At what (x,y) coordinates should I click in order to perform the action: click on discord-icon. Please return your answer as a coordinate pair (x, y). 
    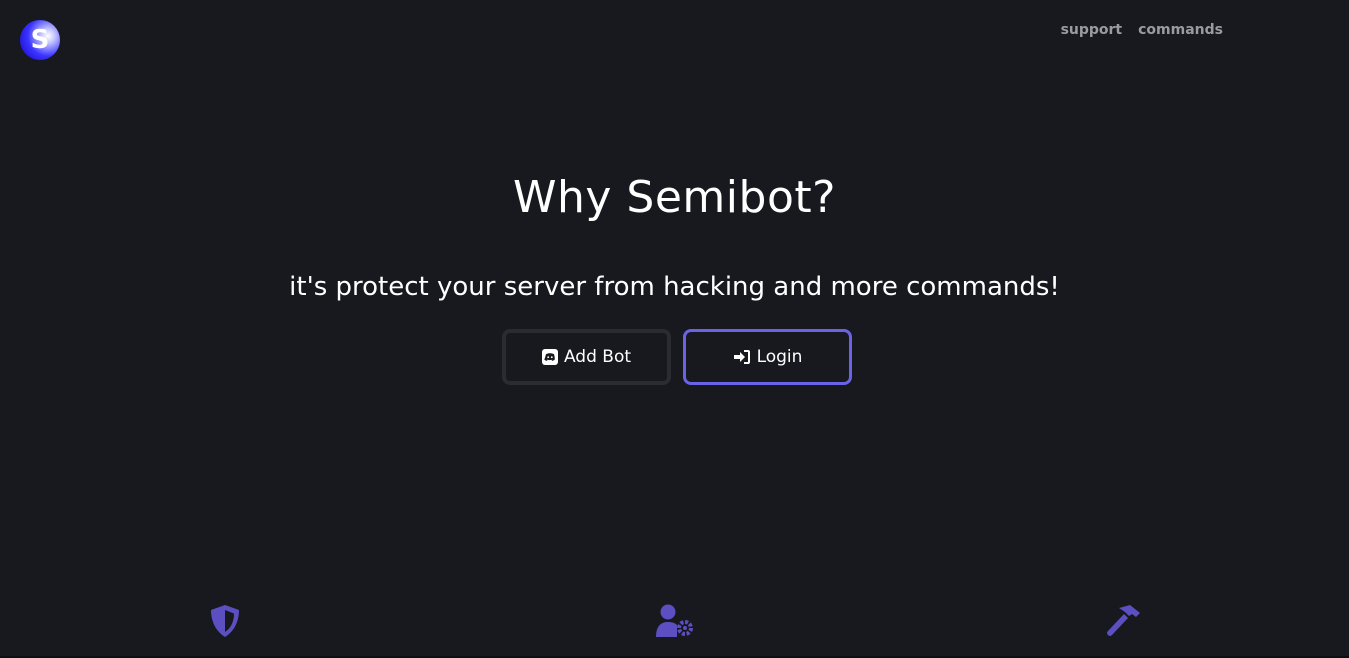
    Looking at the image, I should click on (549, 357).